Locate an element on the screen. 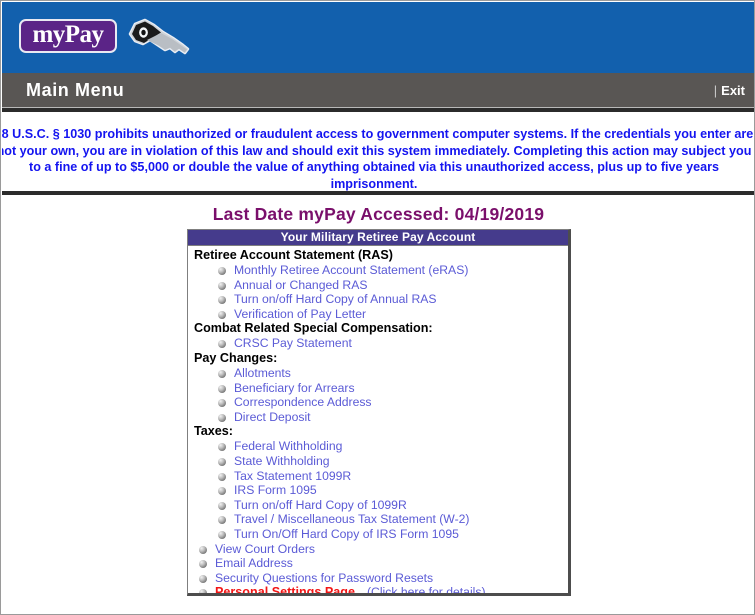  last-access-heading: Last Date myPay Accessed: 04/19/2019 is located at coordinates (378, 214).